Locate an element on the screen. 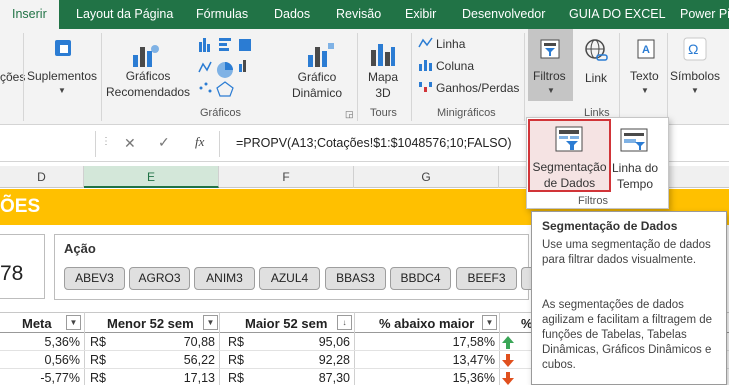 The image size is (729, 385). button-label-line: de Dados is located at coordinates (569, 183).